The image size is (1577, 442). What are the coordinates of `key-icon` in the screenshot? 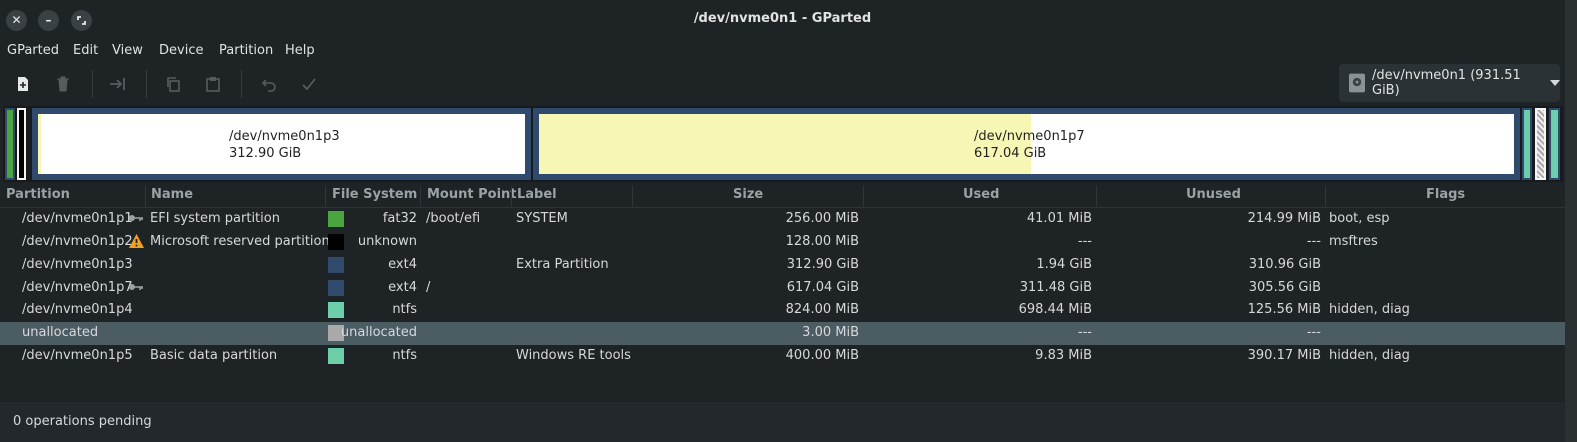 It's located at (136, 220).